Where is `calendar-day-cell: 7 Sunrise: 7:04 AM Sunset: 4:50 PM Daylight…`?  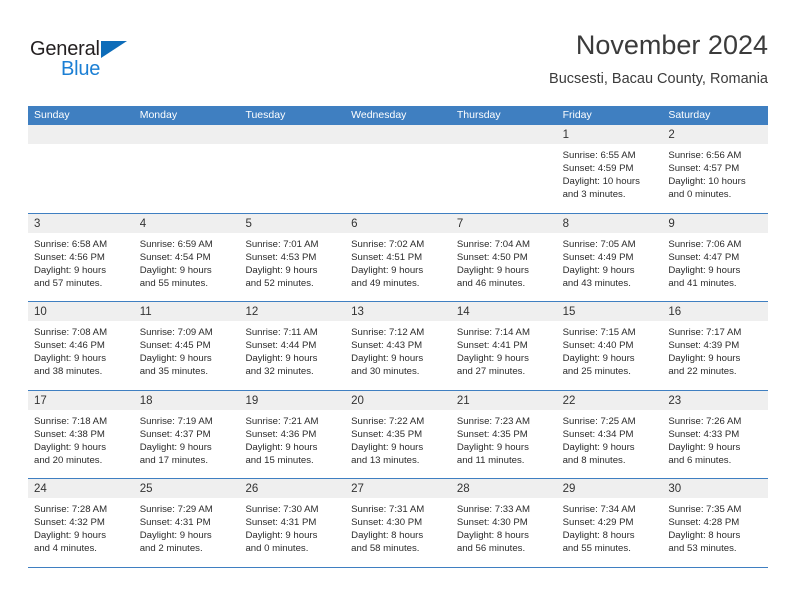
calendar-day-cell: 7 Sunrise: 7:04 AM Sunset: 4:50 PM Daylight… is located at coordinates (503, 257).